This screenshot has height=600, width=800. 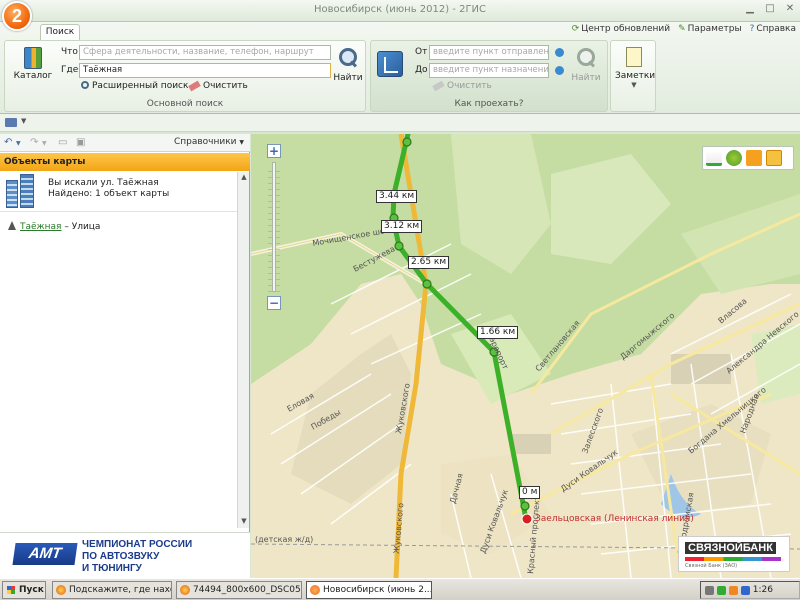 I want to click on print-icon: ▭, so click(x=62, y=142).